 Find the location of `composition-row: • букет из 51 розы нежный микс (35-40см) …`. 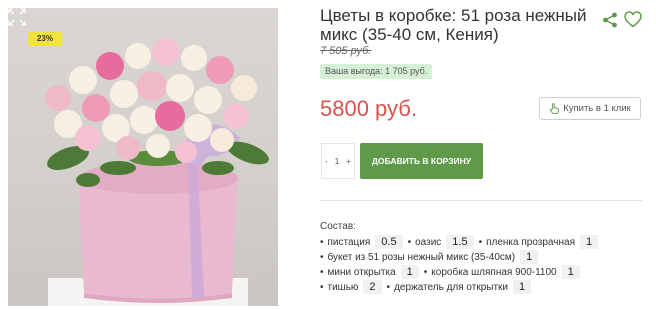

composition-row: • букет из 51 розы нежный микс (35-40см) … is located at coordinates (431, 257).